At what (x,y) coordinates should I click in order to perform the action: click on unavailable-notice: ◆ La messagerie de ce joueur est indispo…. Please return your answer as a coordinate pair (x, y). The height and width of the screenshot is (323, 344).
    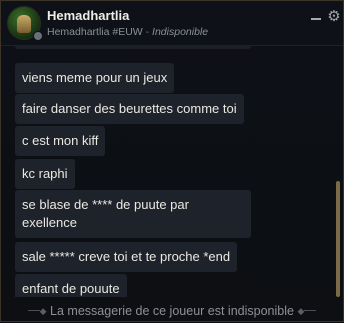
    Looking at the image, I should click on (172, 312).